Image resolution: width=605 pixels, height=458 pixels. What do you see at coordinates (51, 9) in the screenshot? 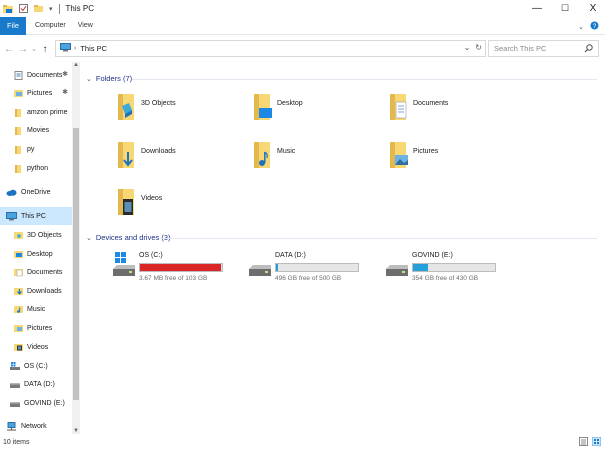
I see `quick-access-dropdown-icon: ▾` at bounding box center [51, 9].